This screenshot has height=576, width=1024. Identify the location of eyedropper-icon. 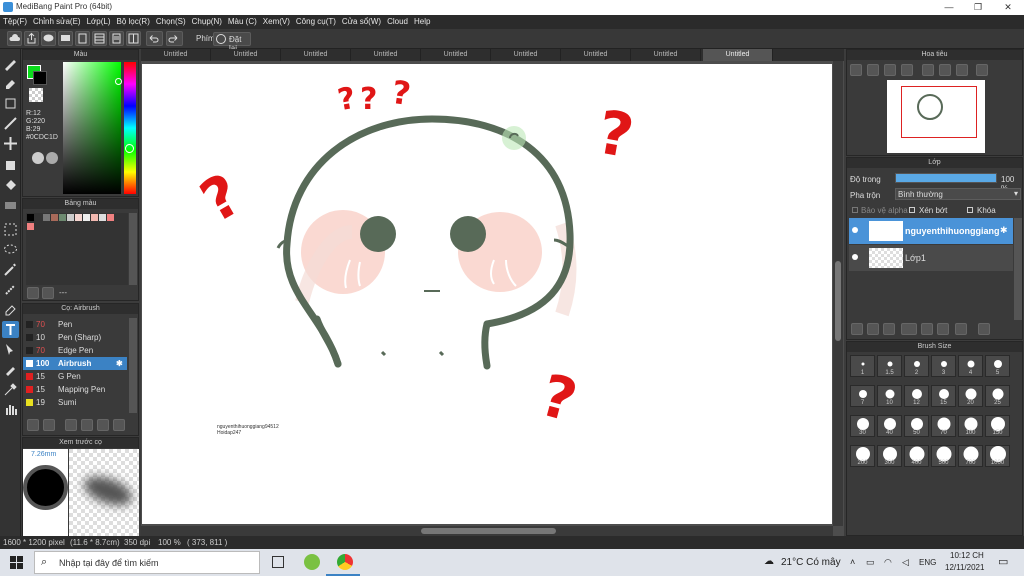
(10, 389).